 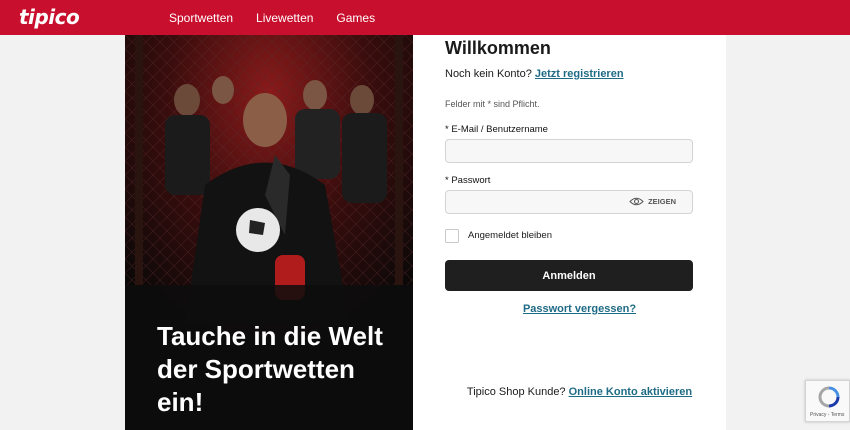 What do you see at coordinates (355, 18) in the screenshot?
I see `nav-games: Games` at bounding box center [355, 18].